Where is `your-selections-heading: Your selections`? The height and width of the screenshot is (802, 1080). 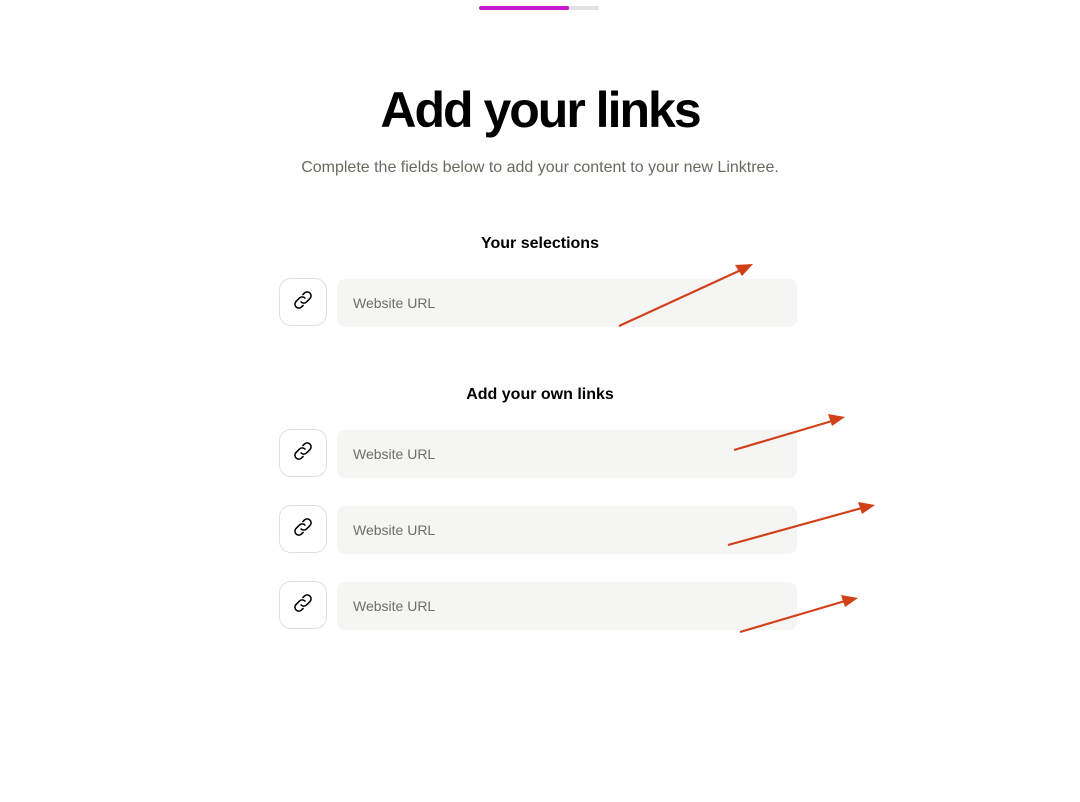
your-selections-heading: Your selections is located at coordinates (540, 243).